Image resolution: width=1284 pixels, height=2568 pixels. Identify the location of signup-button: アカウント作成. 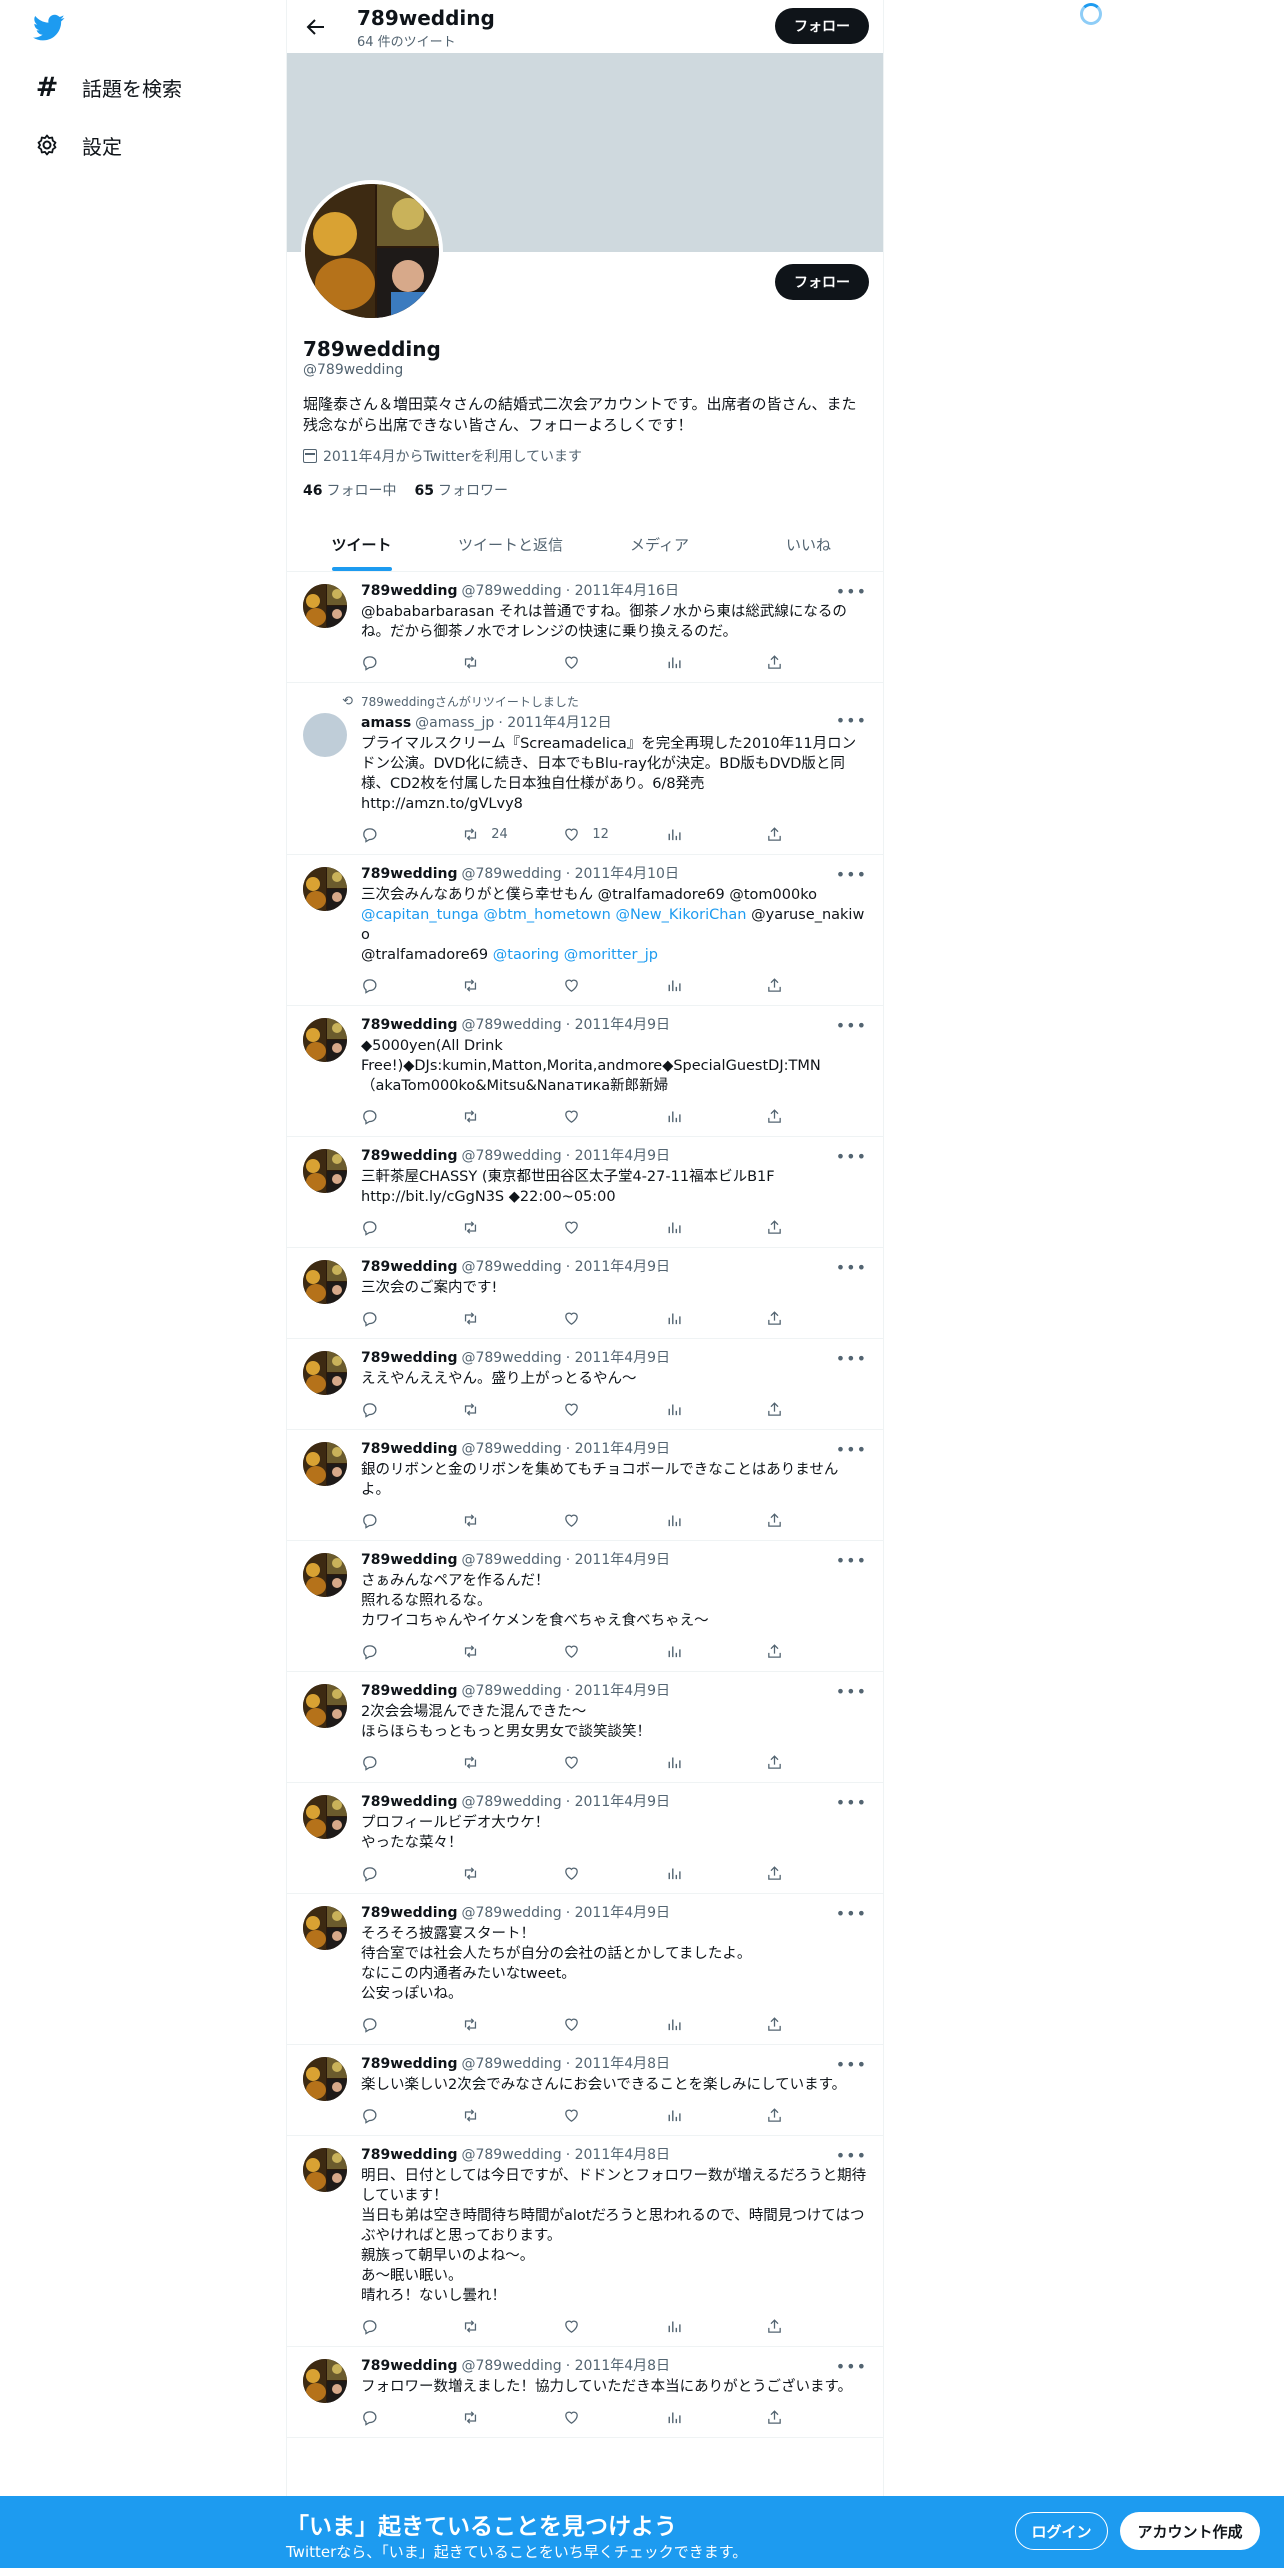
(1190, 2531).